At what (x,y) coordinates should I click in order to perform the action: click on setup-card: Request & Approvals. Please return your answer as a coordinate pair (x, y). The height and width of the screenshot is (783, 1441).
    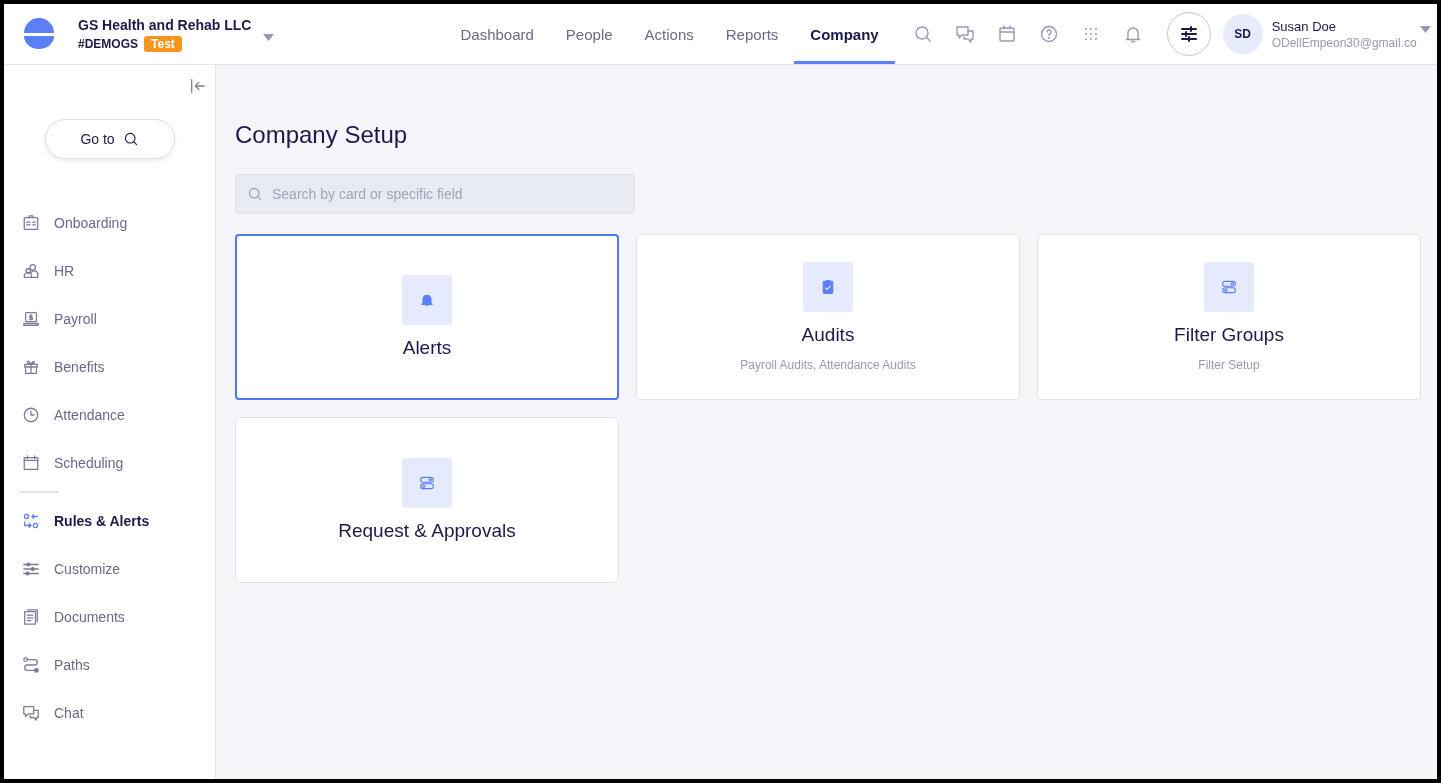
    Looking at the image, I should click on (427, 500).